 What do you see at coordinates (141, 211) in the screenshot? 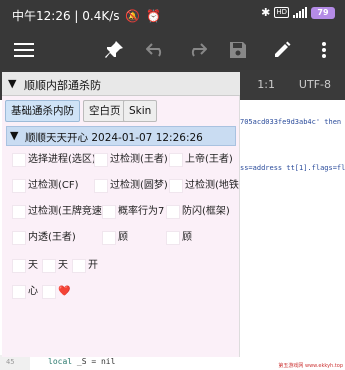
I see `option-label: 概率行为7` at bounding box center [141, 211].